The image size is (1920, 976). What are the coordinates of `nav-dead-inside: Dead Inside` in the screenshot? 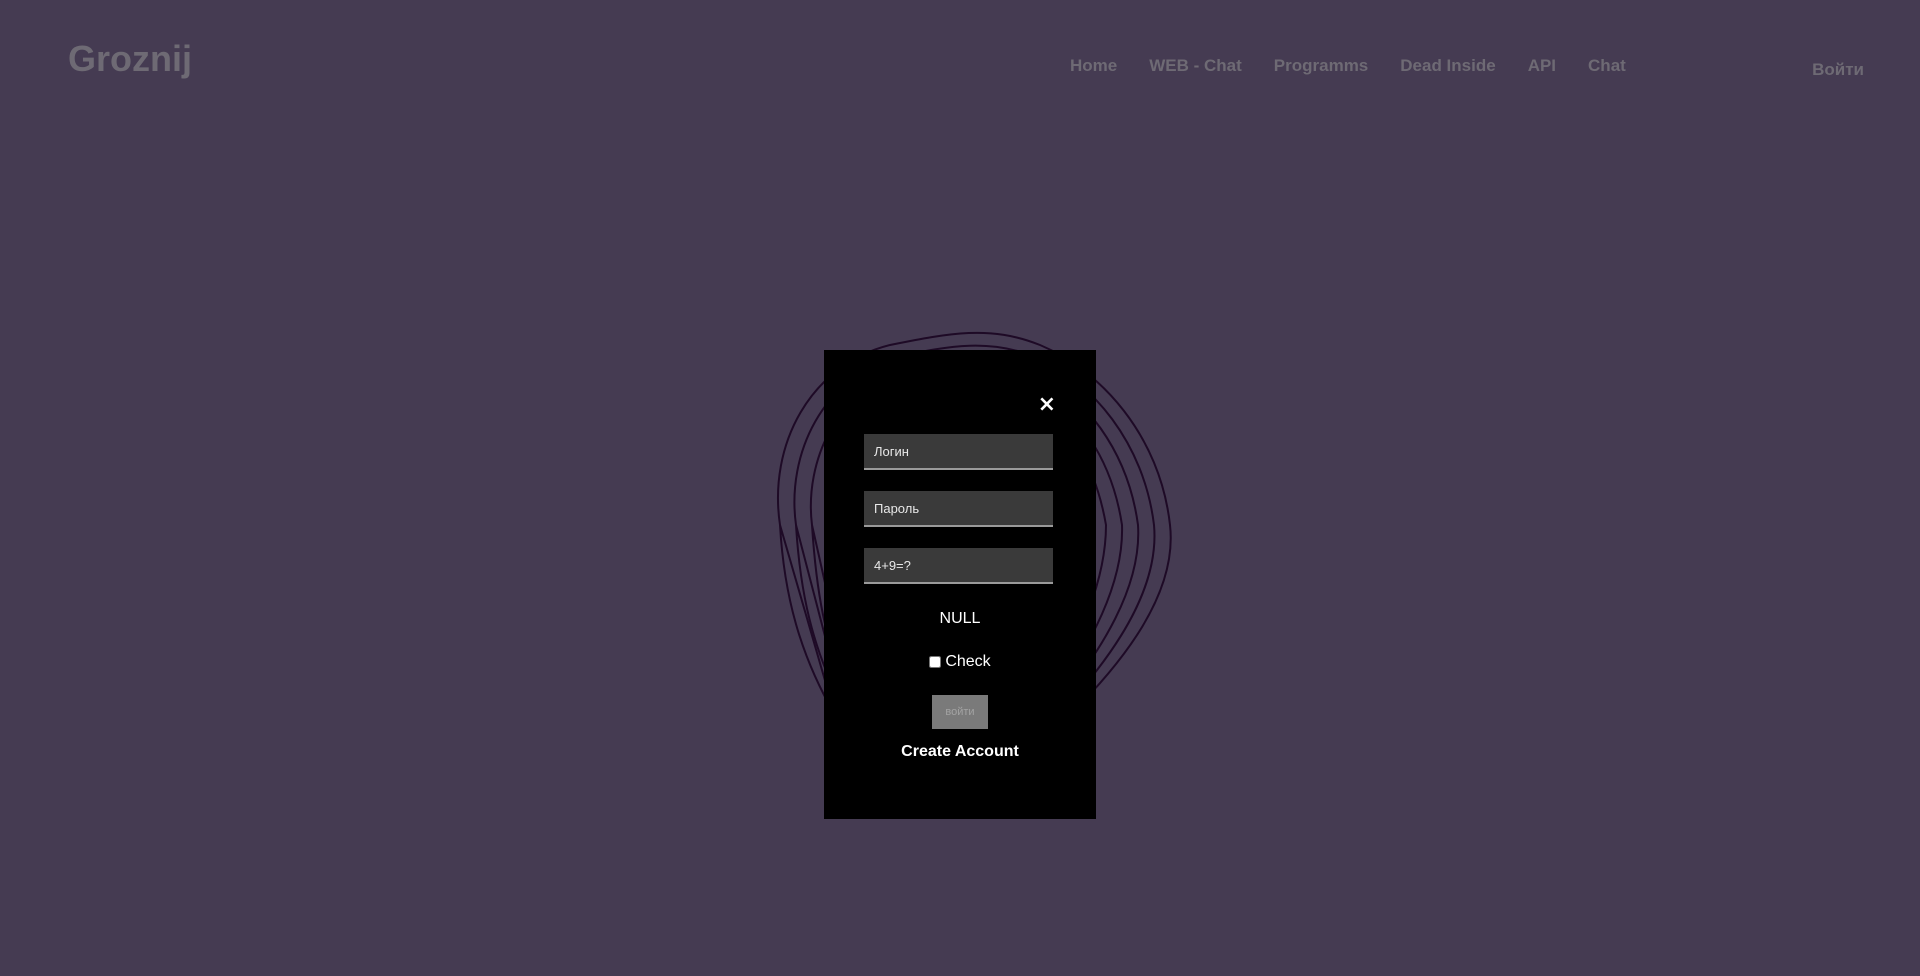 It's located at (1447, 66).